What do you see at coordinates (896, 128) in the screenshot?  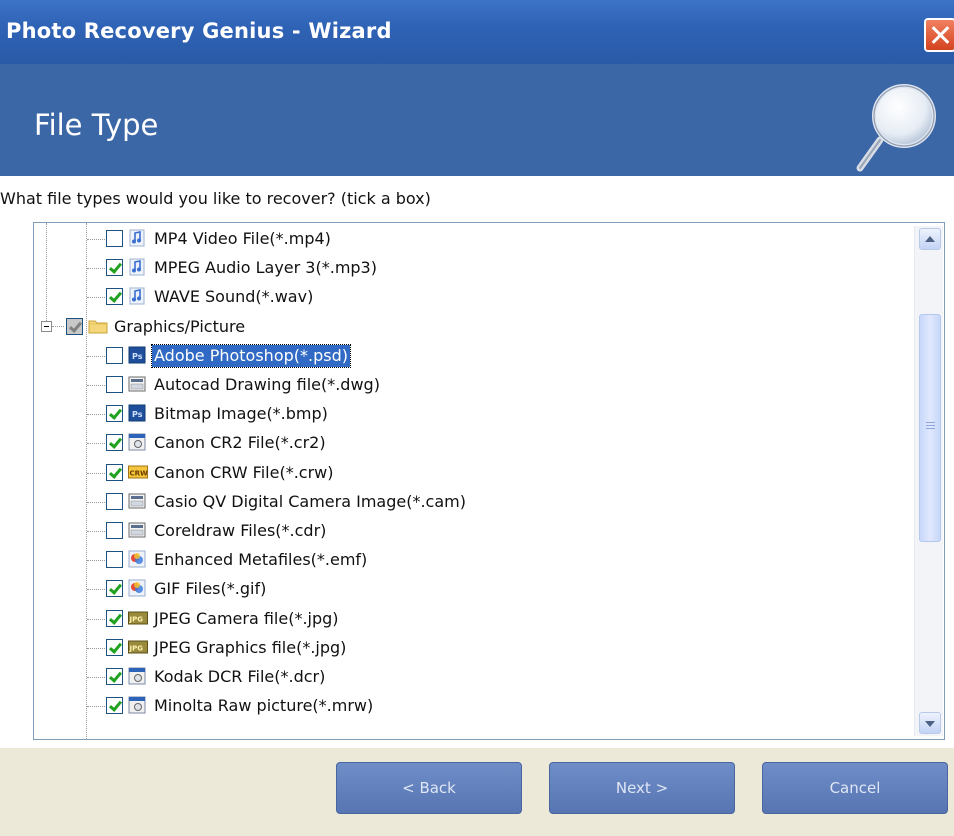 I see `magnifier-icon` at bounding box center [896, 128].